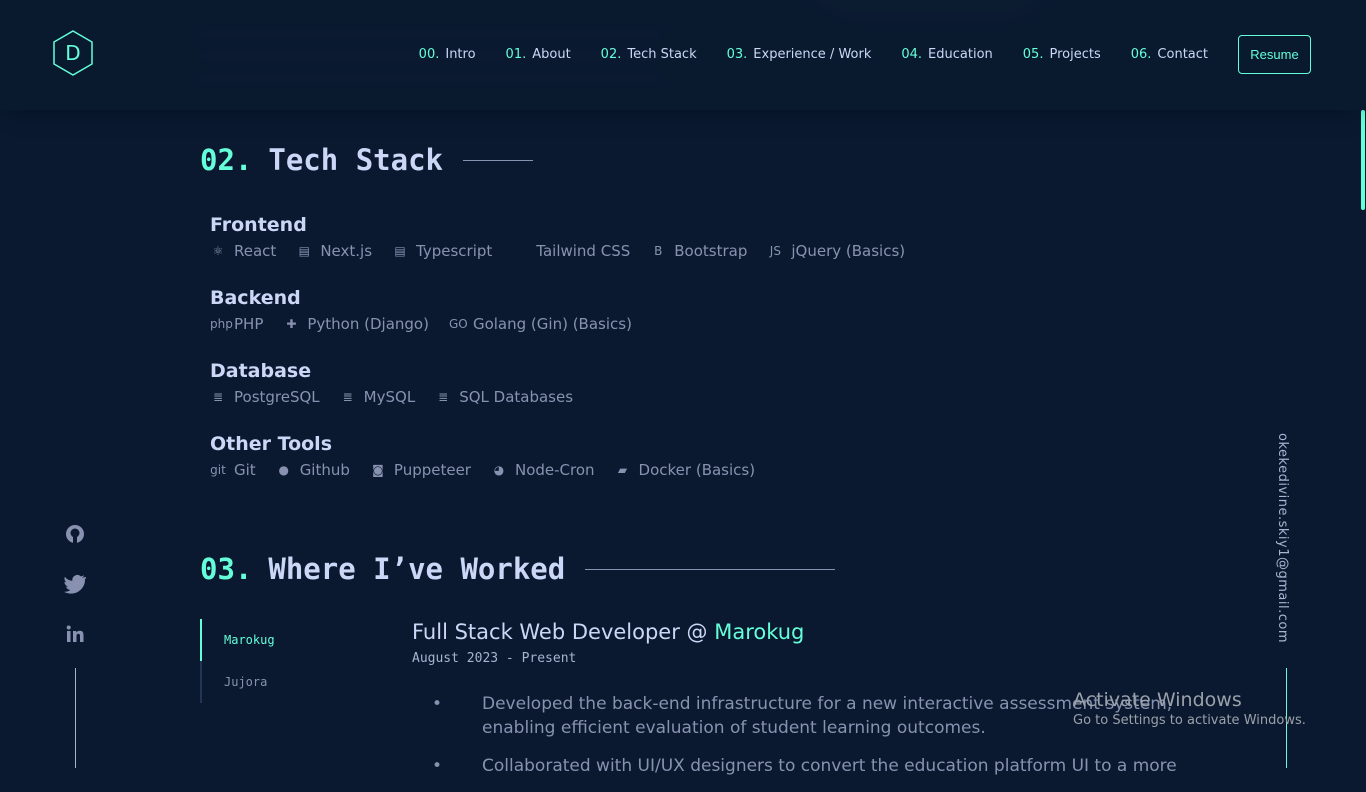 Image resolution: width=1366 pixels, height=792 pixels. I want to click on tab-jujora: Jujora, so click(290, 682).